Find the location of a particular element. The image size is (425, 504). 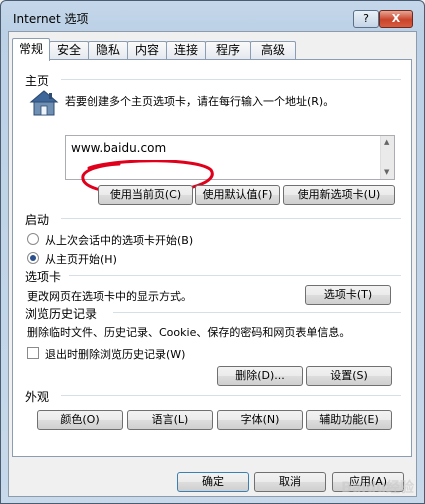

help-button: ? is located at coordinates (366, 19).